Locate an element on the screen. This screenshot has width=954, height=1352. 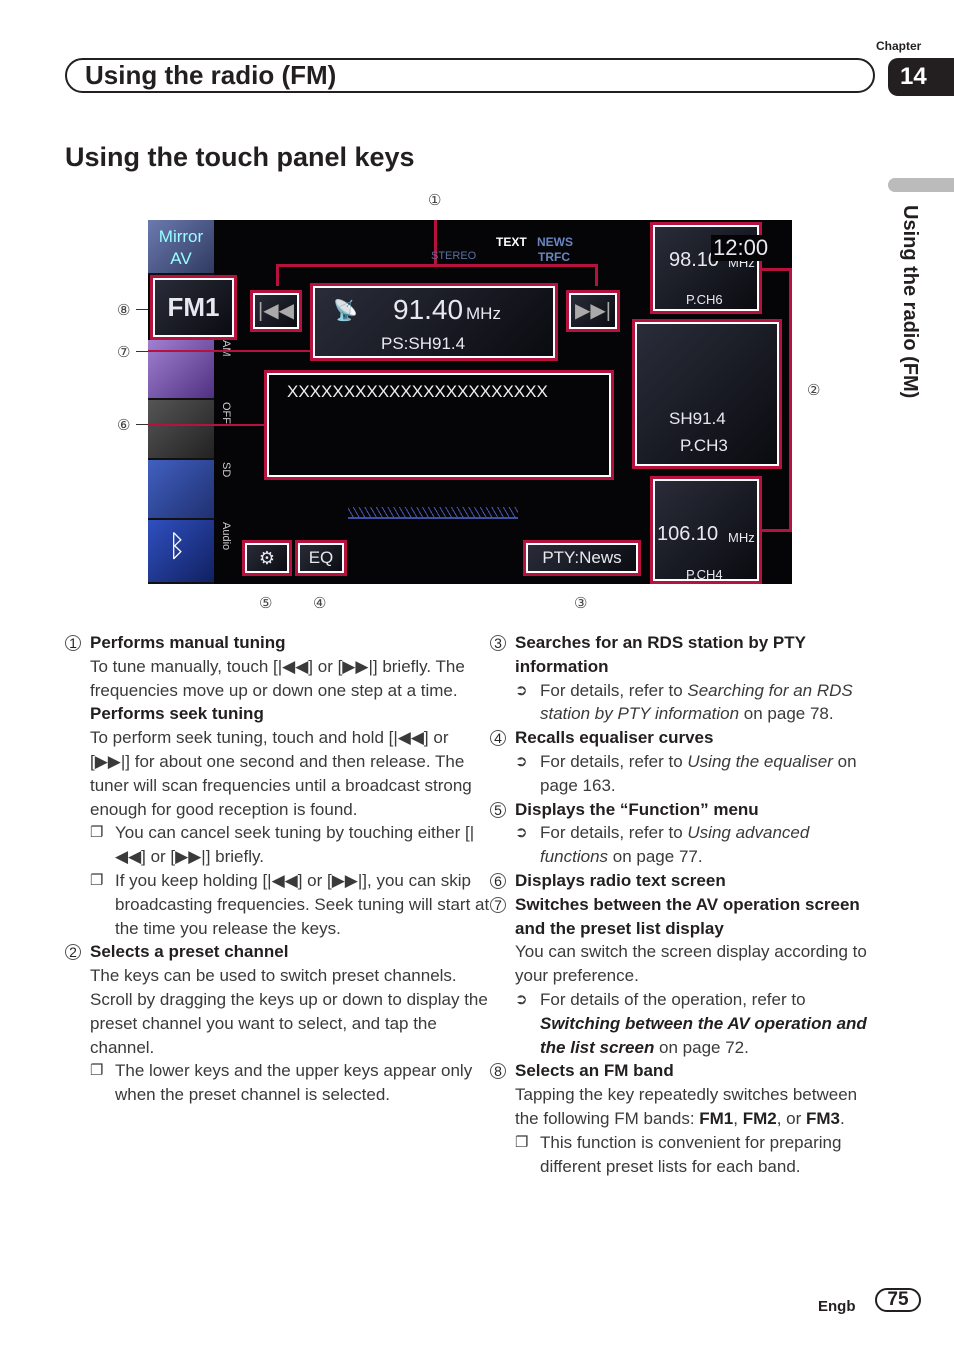
side-tab-label: Using the radio (FM) is located at coordinates (910, 302).